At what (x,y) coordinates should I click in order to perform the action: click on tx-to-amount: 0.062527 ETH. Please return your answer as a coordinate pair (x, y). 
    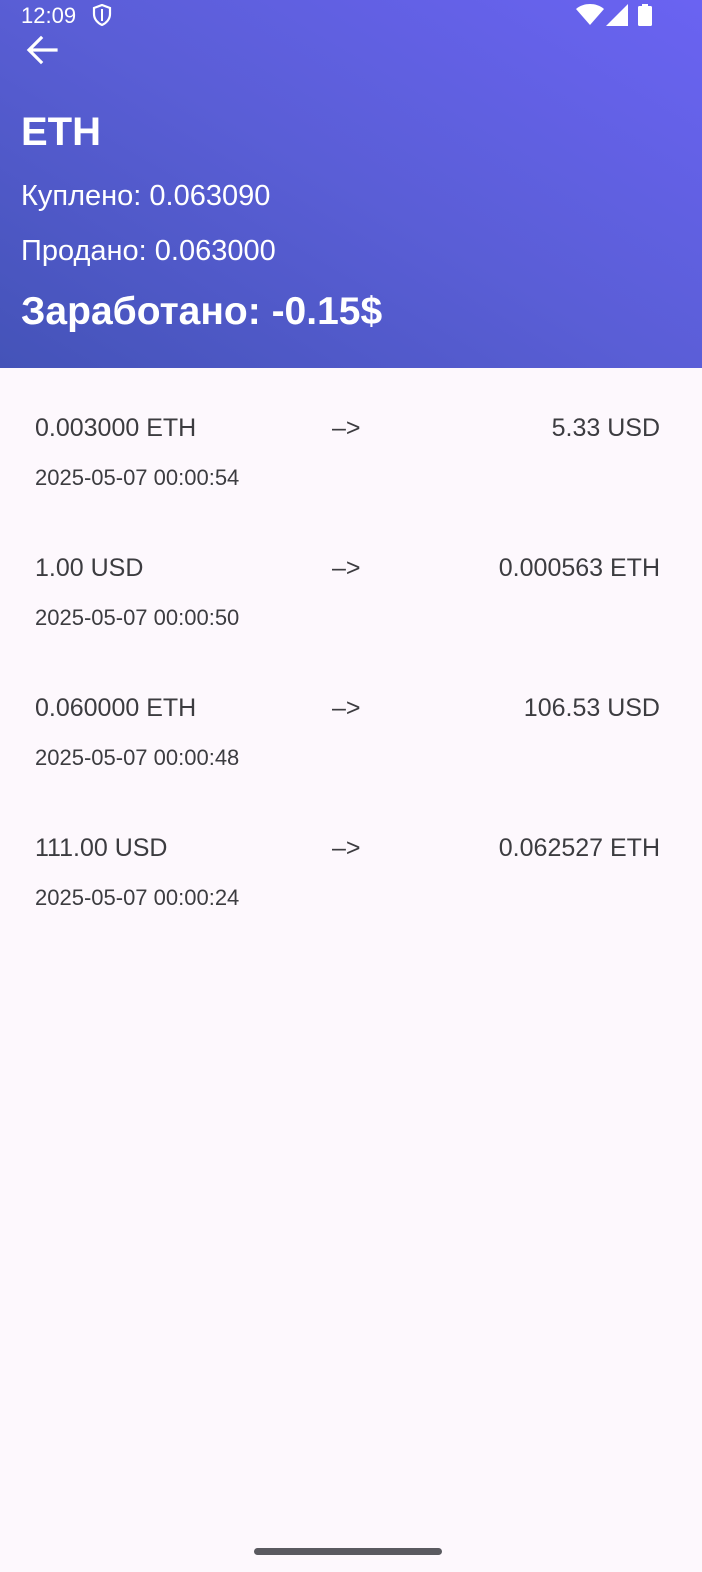
    Looking at the image, I should click on (579, 848).